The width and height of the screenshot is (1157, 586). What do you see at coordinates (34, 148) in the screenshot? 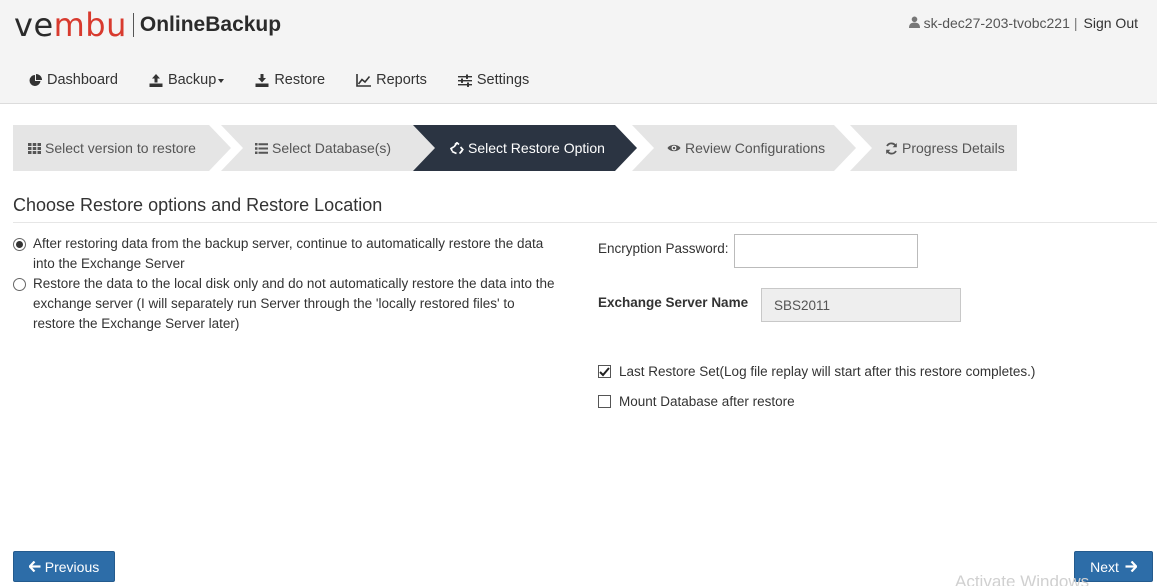
I see `grid-icon` at bounding box center [34, 148].